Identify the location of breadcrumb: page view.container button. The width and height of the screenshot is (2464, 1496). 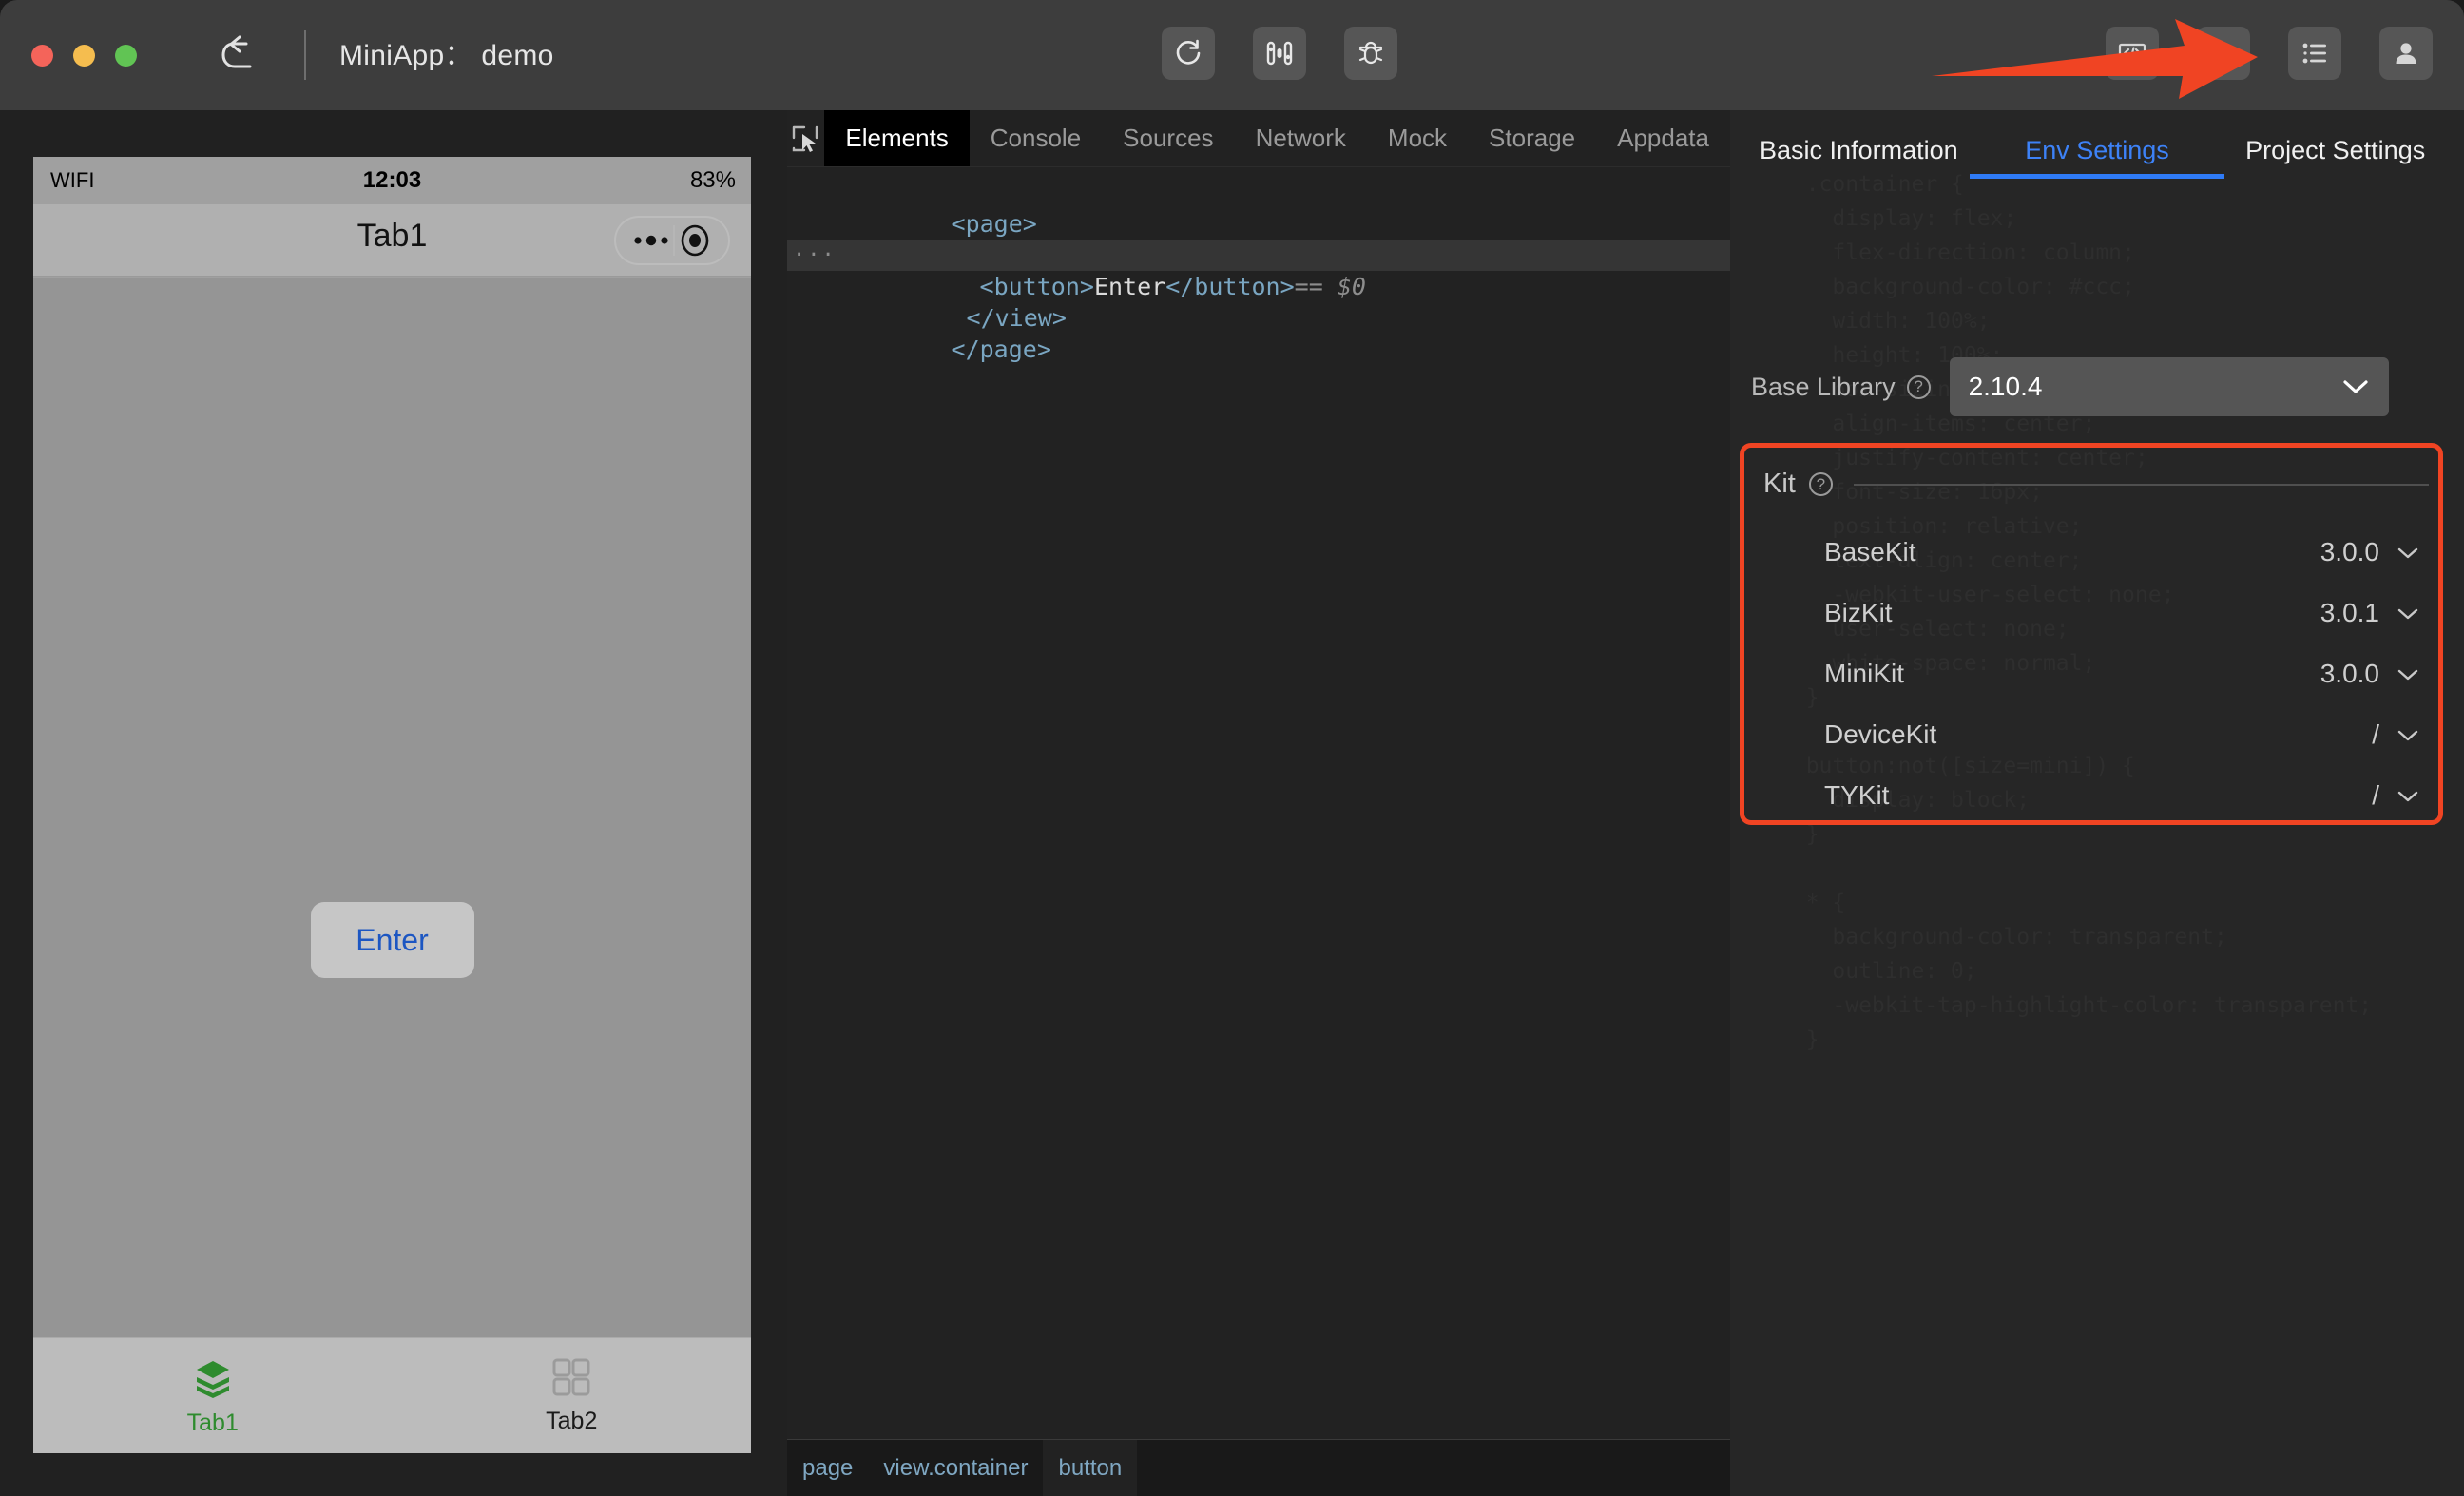
(1258, 1468).